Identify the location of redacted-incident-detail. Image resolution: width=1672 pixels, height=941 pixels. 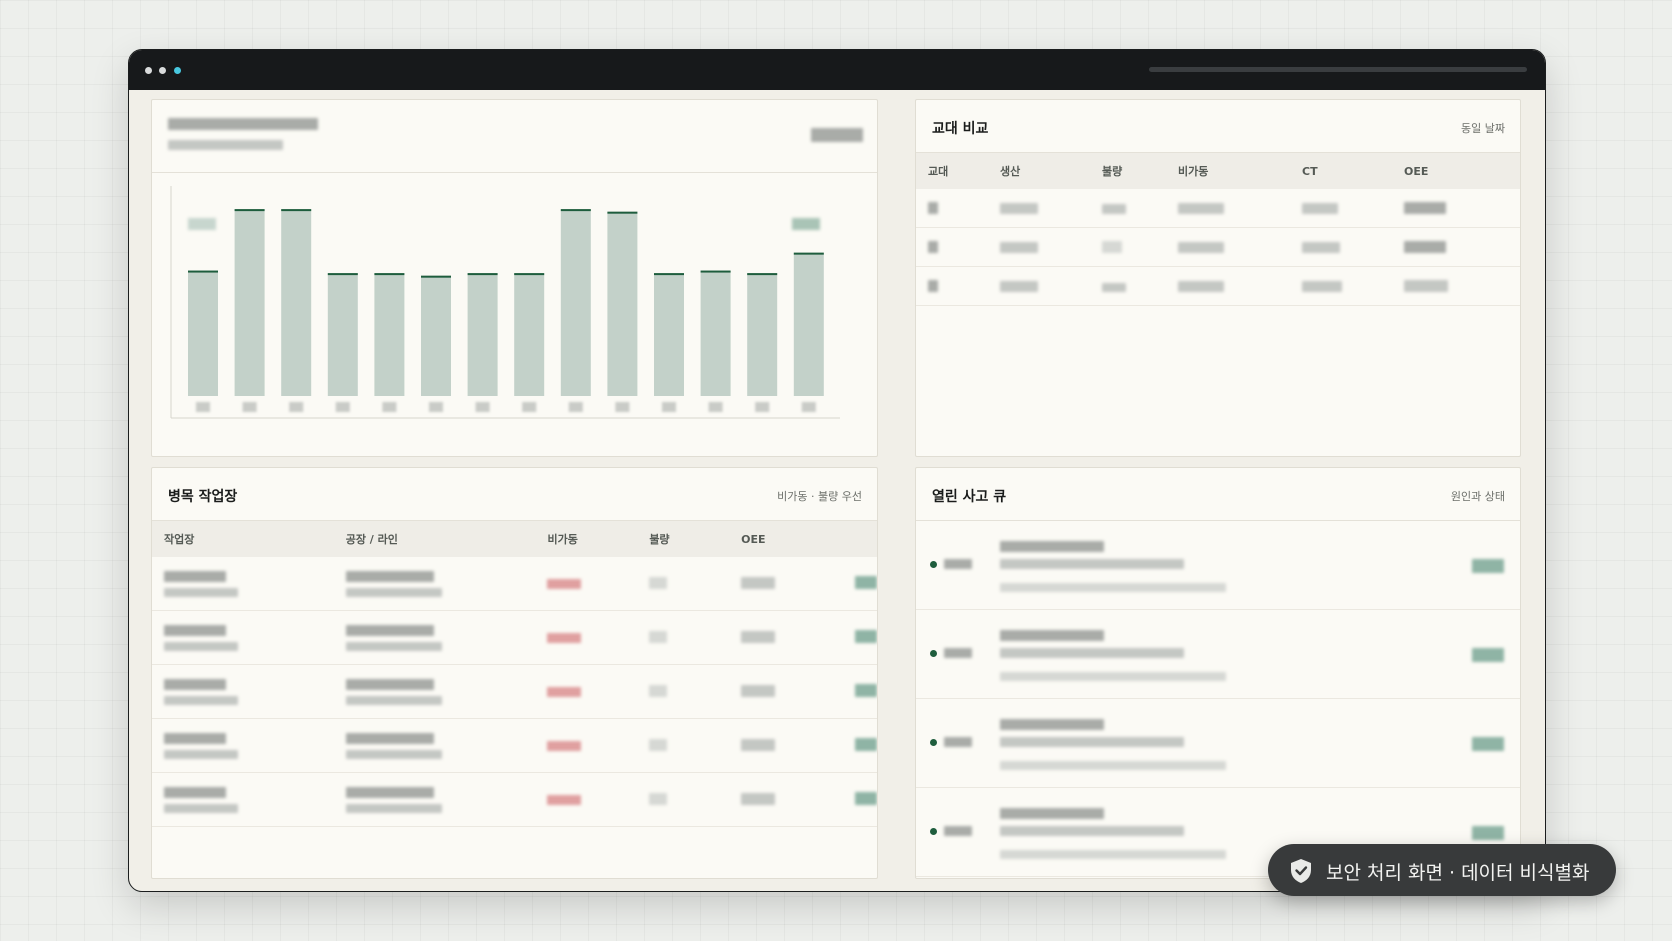
(1092, 831).